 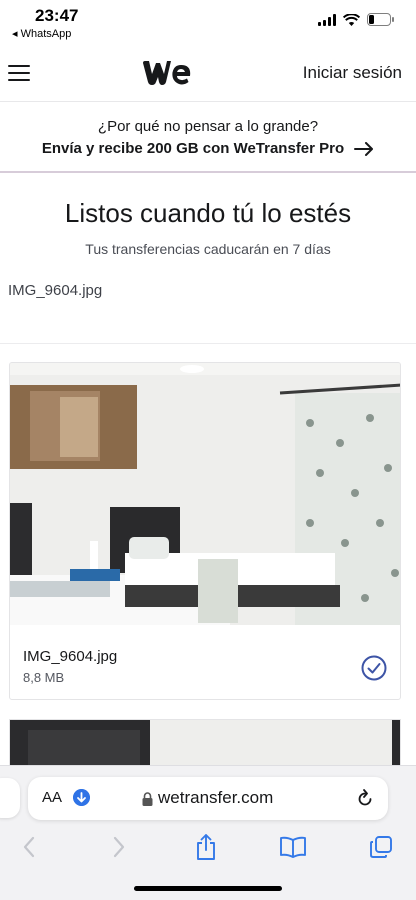 I want to click on expiry-notice: Tus transferencias caducarán en 7 días, so click(x=208, y=249).